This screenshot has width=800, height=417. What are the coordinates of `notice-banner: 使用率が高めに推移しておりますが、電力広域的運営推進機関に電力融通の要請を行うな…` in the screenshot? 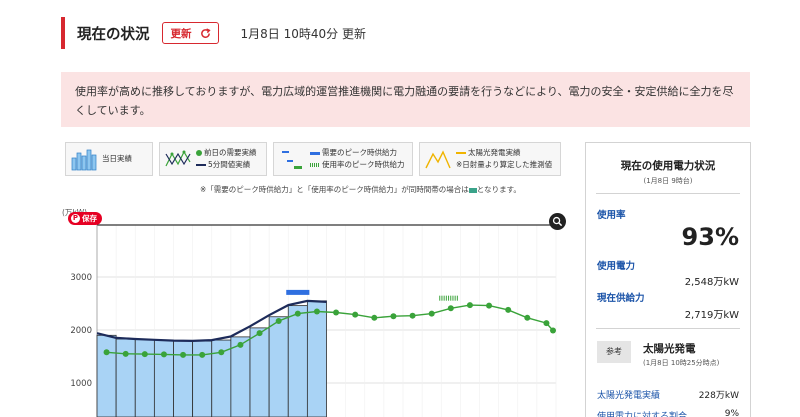 It's located at (405, 99).